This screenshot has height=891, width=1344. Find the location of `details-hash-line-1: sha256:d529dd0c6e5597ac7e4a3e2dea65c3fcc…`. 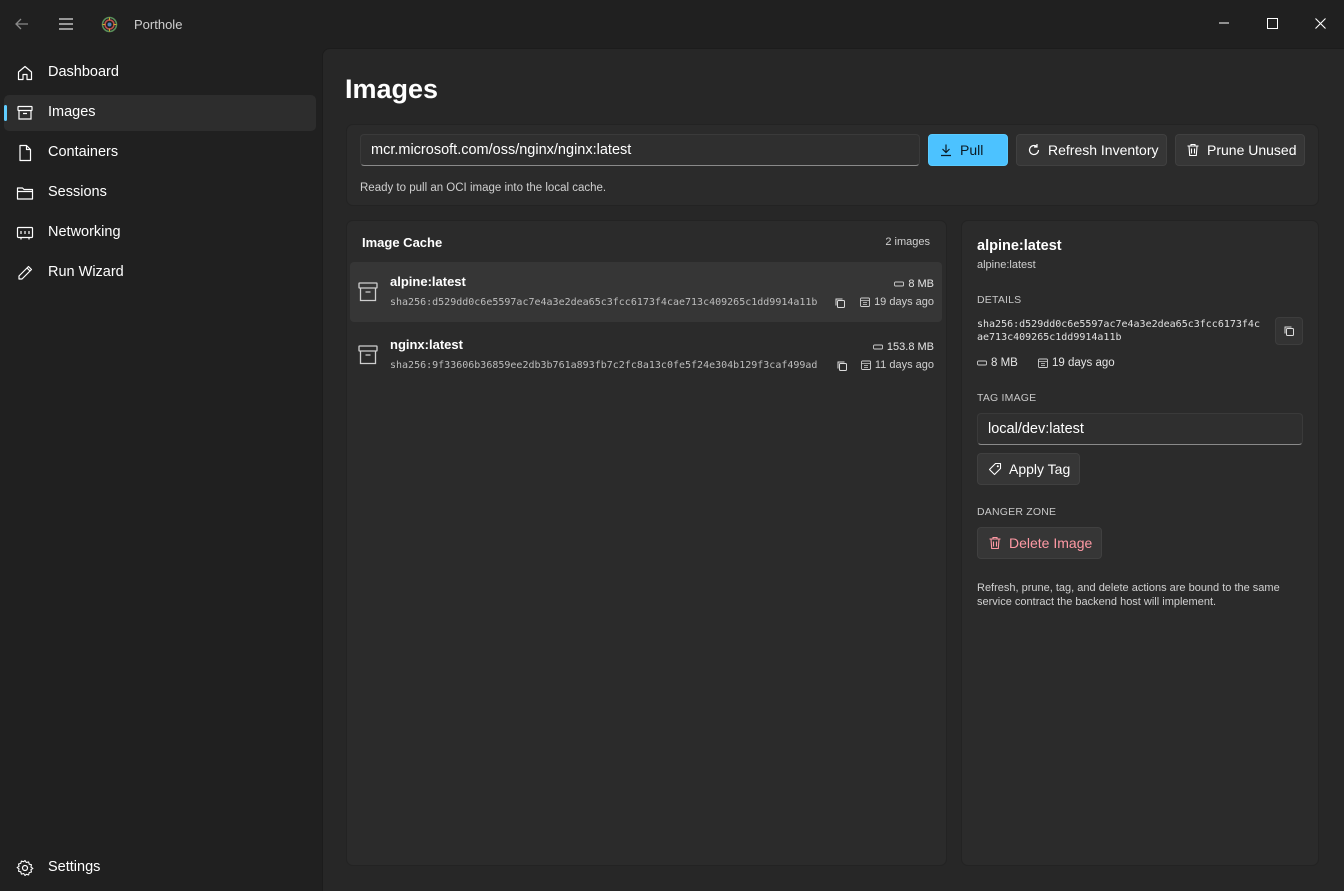

details-hash-line-1: sha256:d529dd0c6e5597ac7e4a3e2dea65c3fcc… is located at coordinates (1118, 324).